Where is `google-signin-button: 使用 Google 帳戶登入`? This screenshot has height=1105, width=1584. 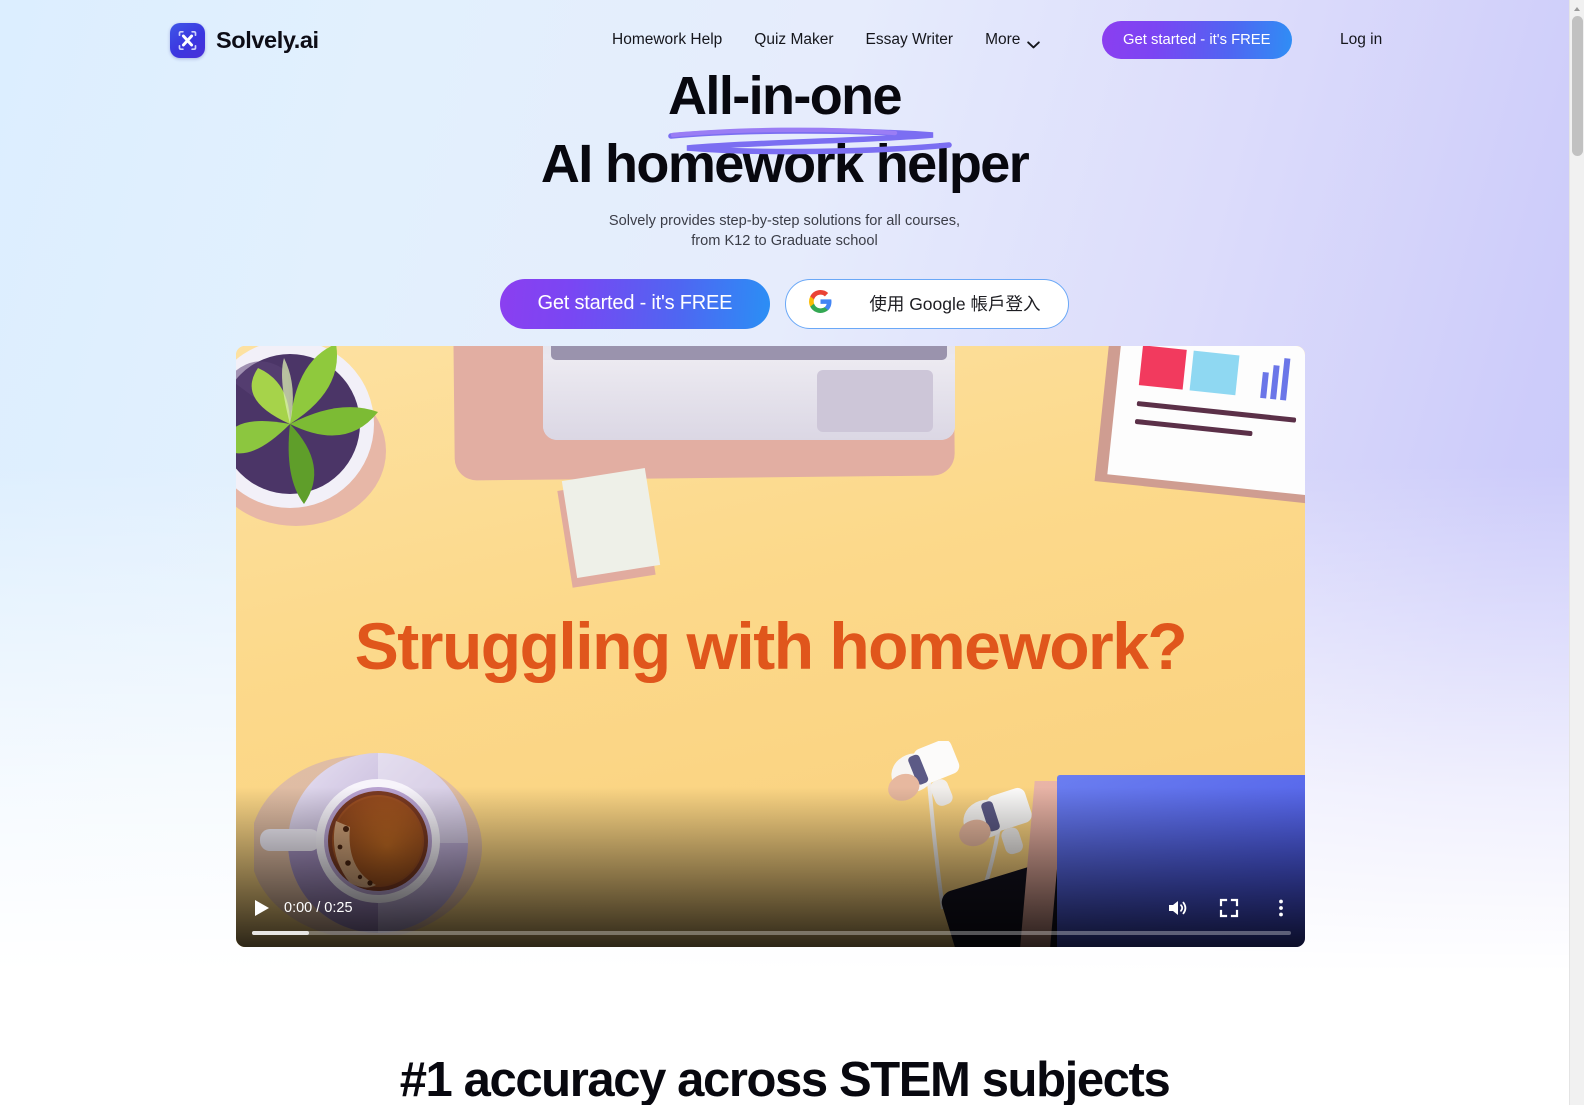
google-signin-button: 使用 Google 帳戶登入 is located at coordinates (927, 303).